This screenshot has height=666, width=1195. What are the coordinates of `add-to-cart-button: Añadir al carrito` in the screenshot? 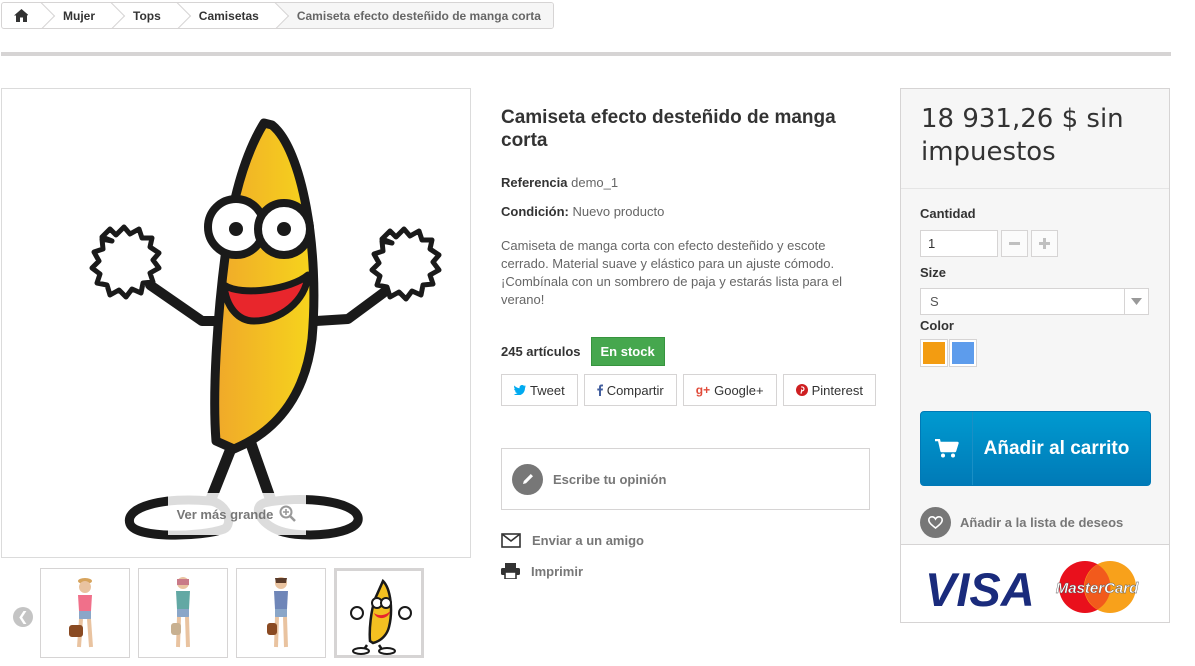 It's located at (1035, 448).